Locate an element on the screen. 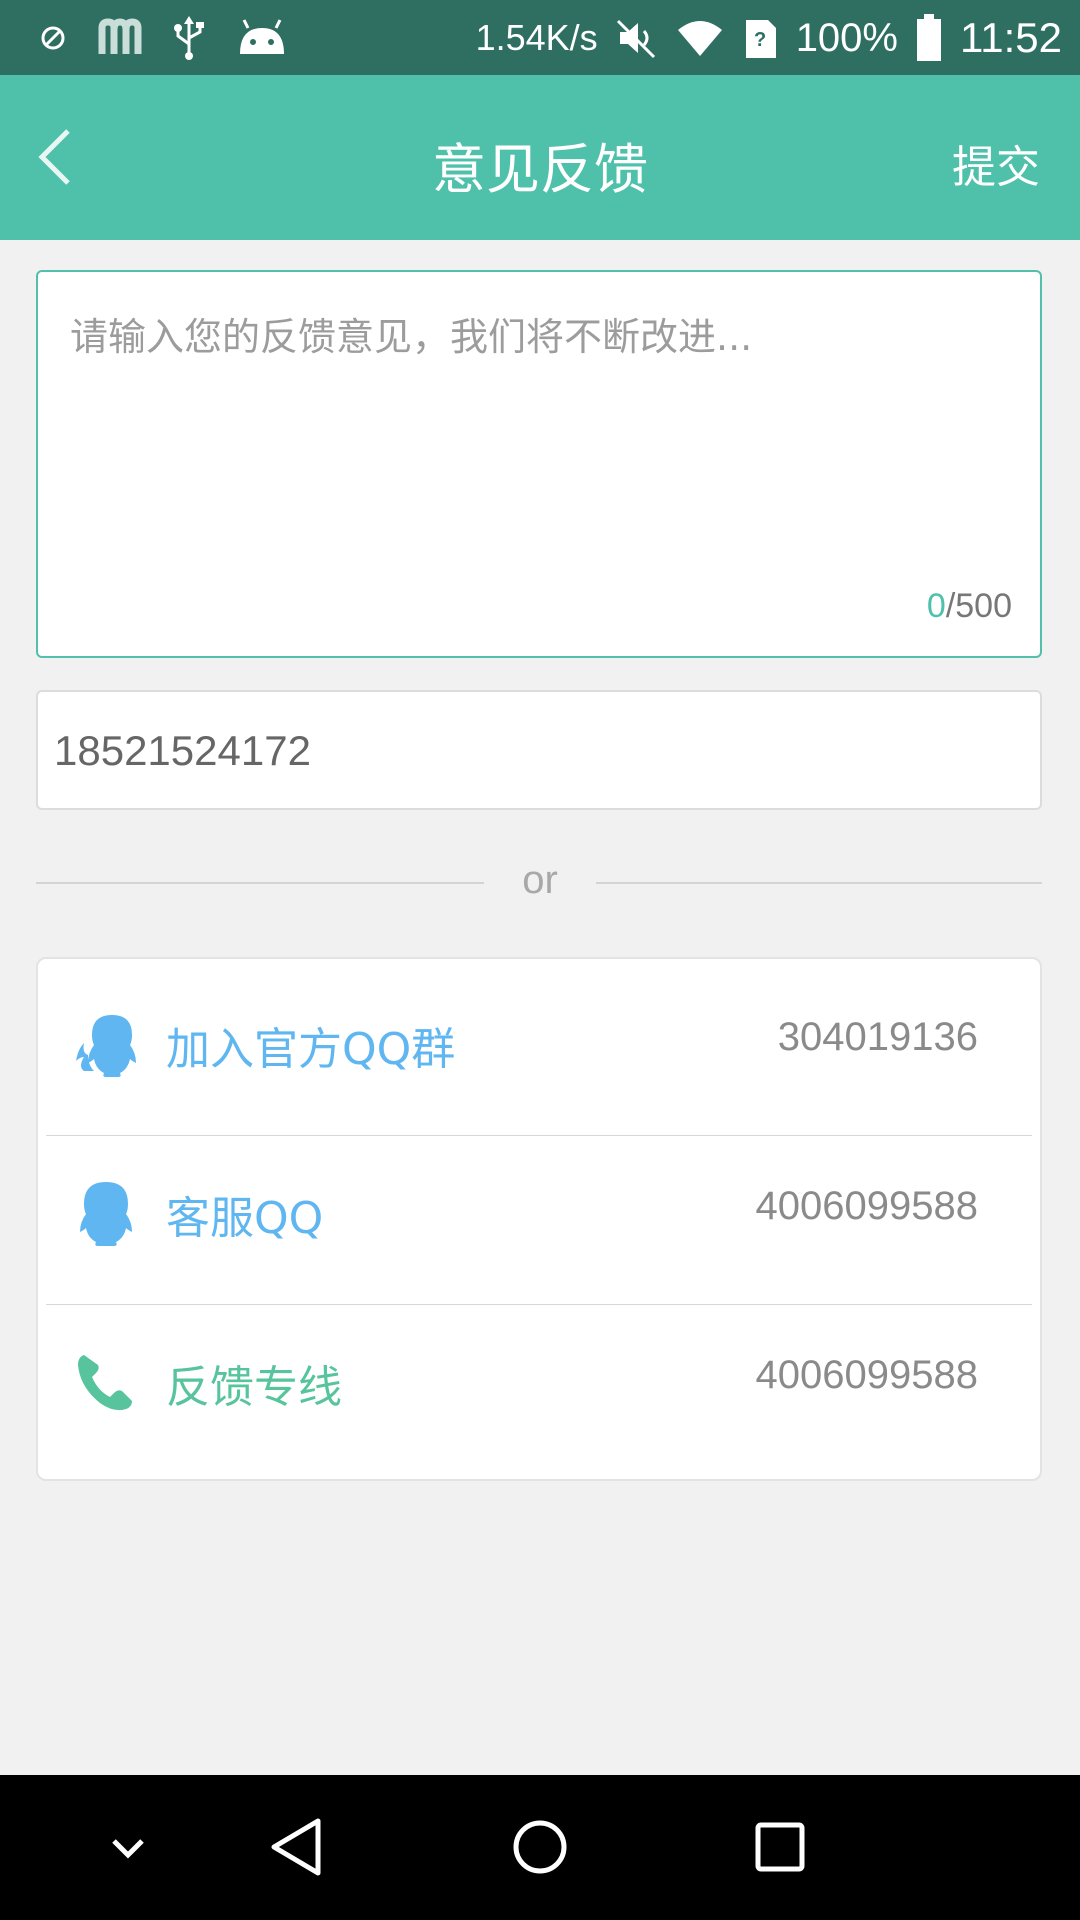  recents-square-icon is located at coordinates (780, 1847).